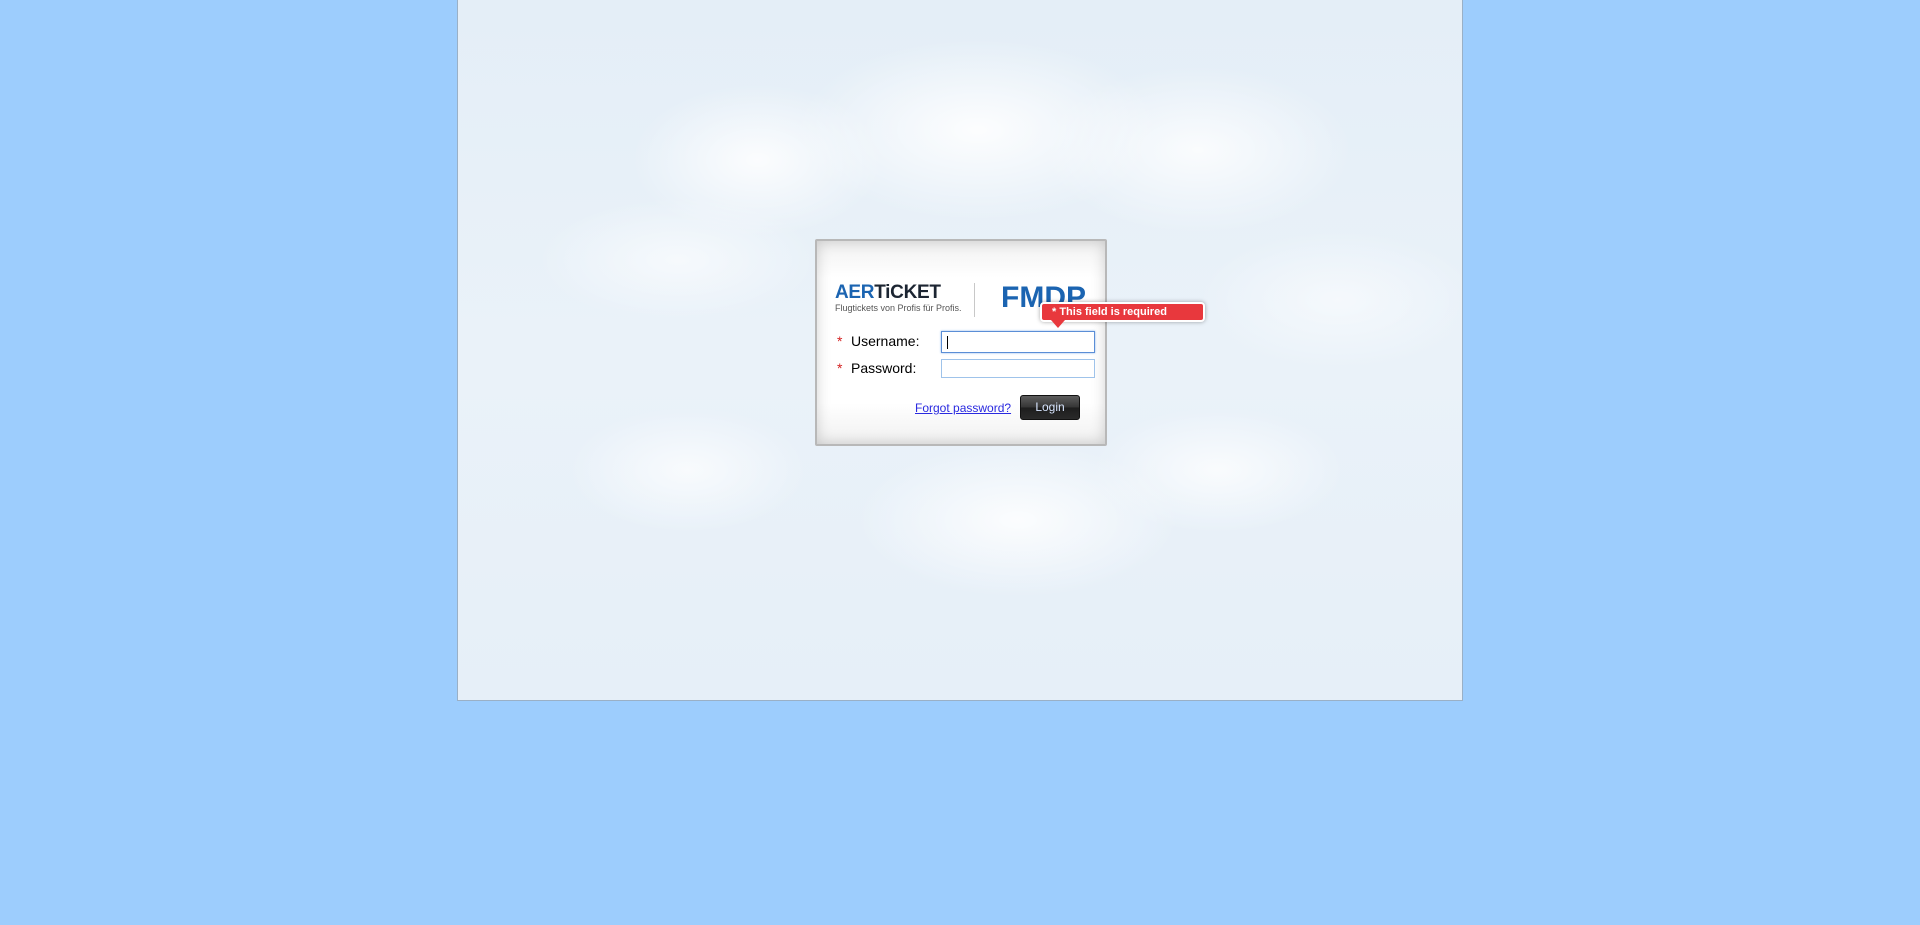 The height and width of the screenshot is (925, 1920). I want to click on password-input, so click(1018, 368).